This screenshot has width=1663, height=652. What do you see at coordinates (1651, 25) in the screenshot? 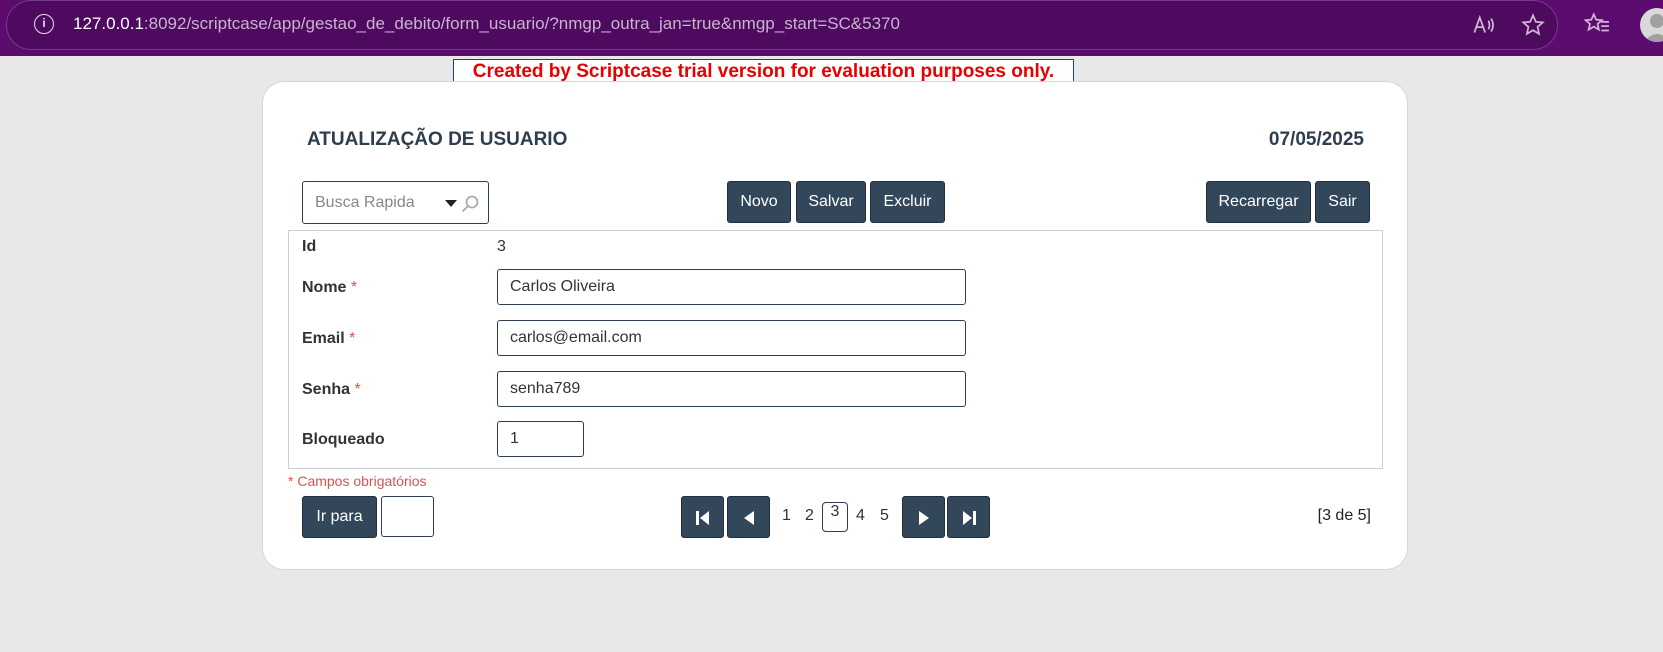
I see `profile-avatar` at bounding box center [1651, 25].